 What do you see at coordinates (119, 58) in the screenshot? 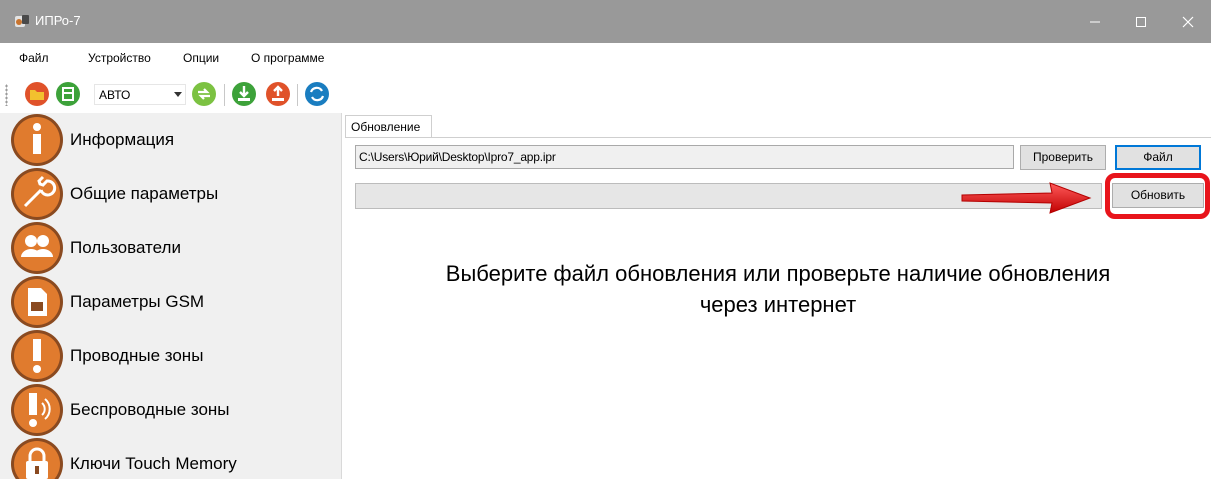
I see `menu-device: Устройство` at bounding box center [119, 58].